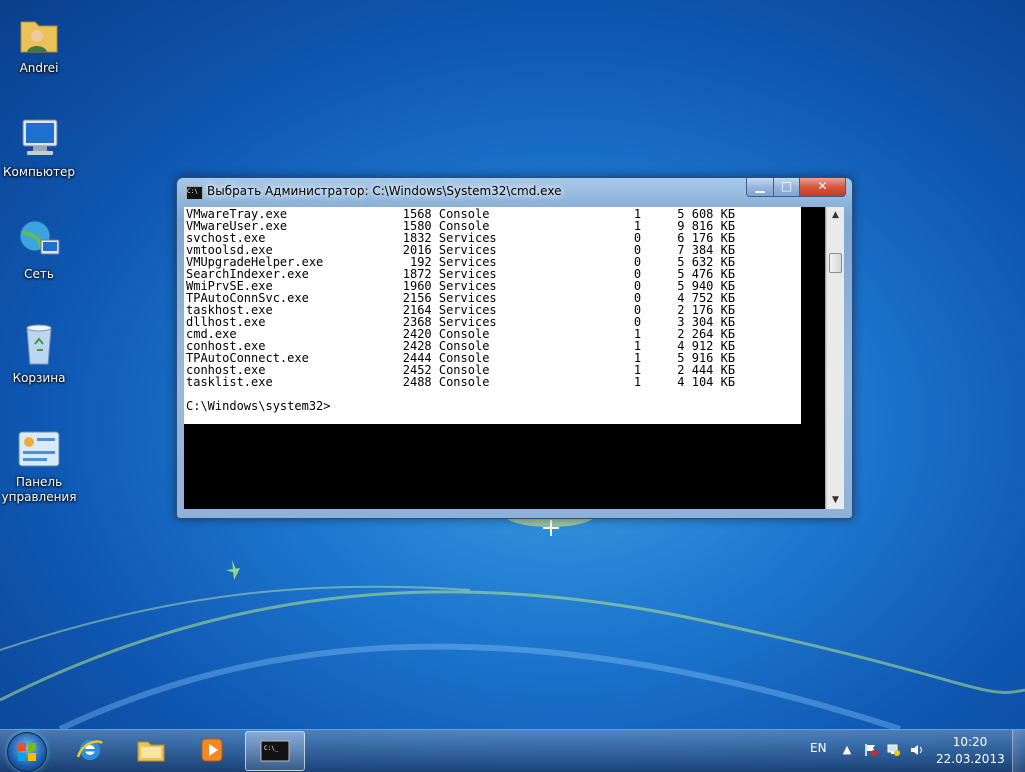 The height and width of the screenshot is (772, 1025). I want to click on show-desktop-button, so click(1018, 751).